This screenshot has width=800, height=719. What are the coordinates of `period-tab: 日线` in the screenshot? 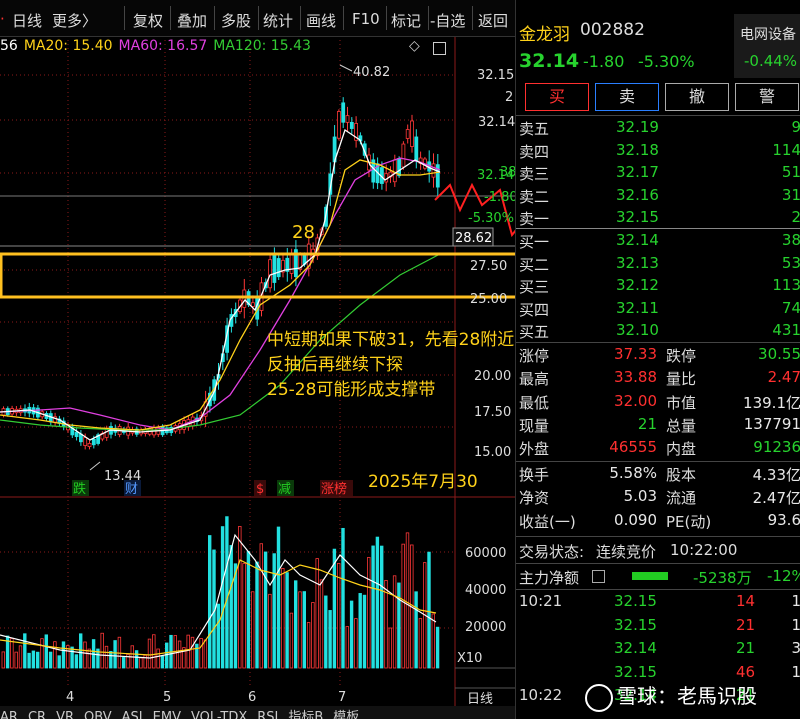 It's located at (480, 699).